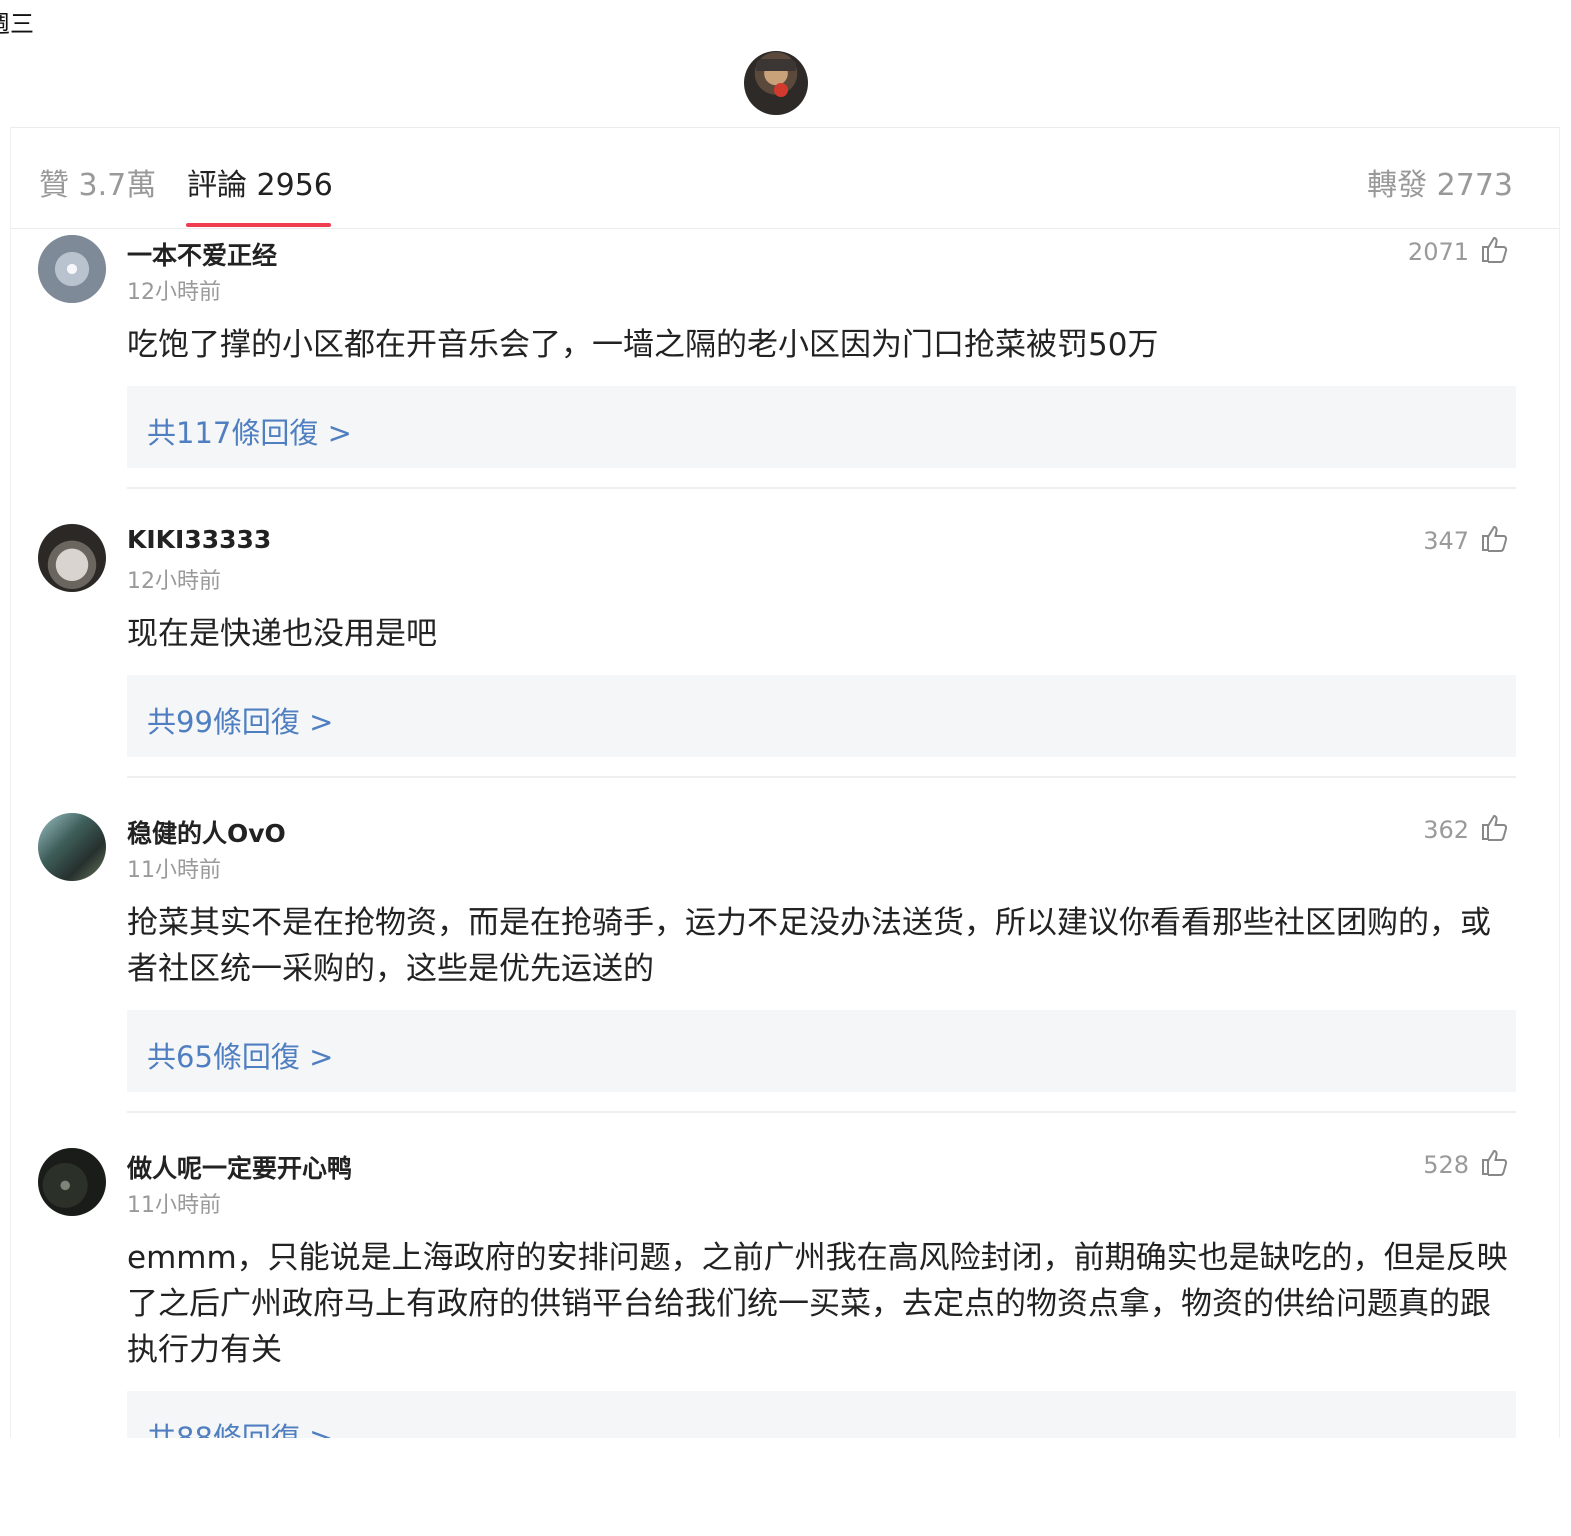 This screenshot has height=1536, width=1571. I want to click on tab-bar: 贊 3.7萬 評論 2956 轉發 2773, so click(785, 178).